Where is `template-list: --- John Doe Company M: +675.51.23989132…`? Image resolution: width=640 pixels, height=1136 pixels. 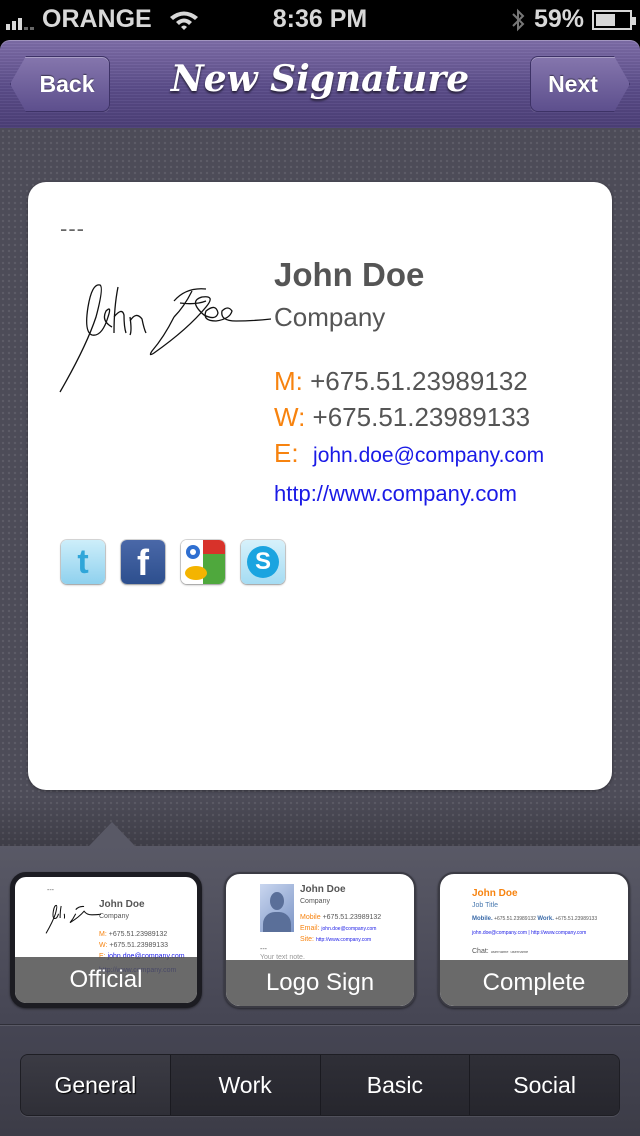 template-list: --- John Doe Company M: +675.51.23989132… is located at coordinates (320, 940).